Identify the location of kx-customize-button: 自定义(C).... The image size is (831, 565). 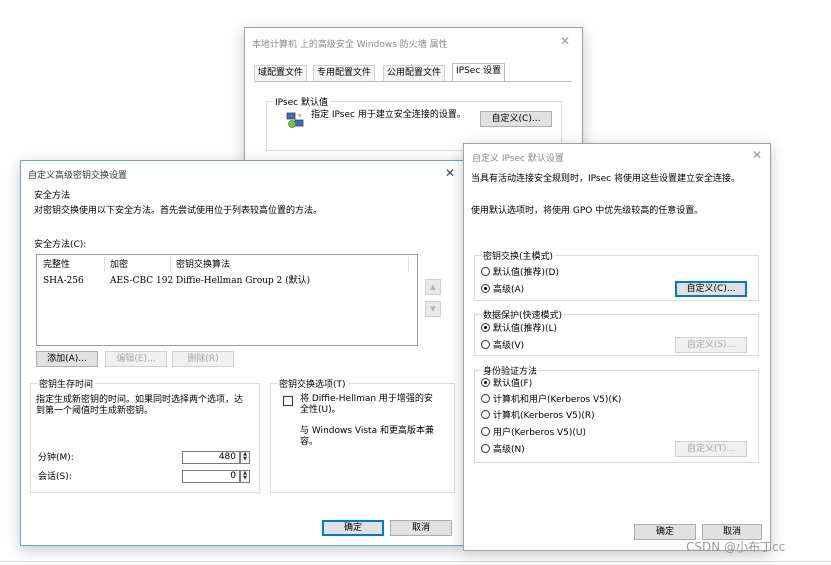
(711, 289).